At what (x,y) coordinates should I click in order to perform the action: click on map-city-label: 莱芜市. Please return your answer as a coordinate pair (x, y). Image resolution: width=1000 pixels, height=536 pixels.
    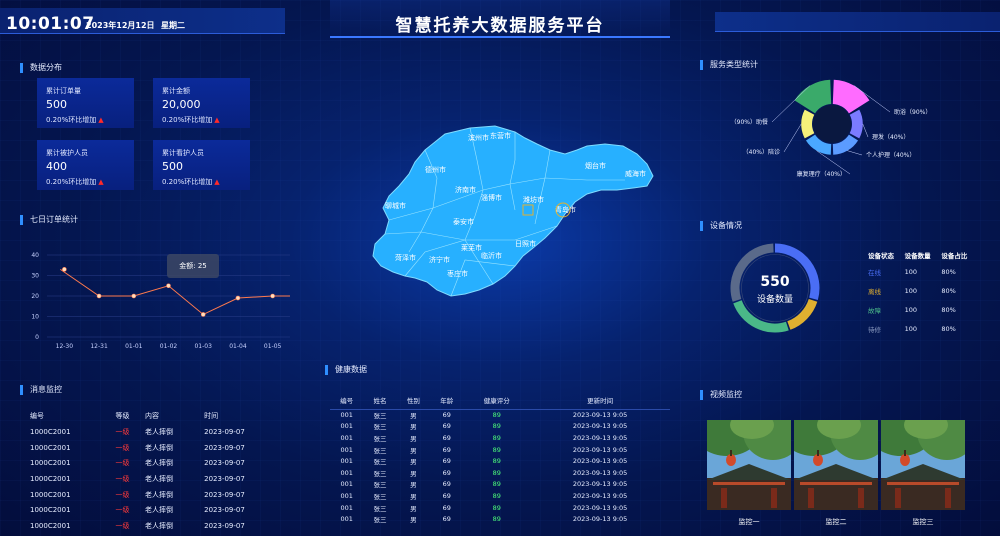
    Looking at the image, I should click on (471, 247).